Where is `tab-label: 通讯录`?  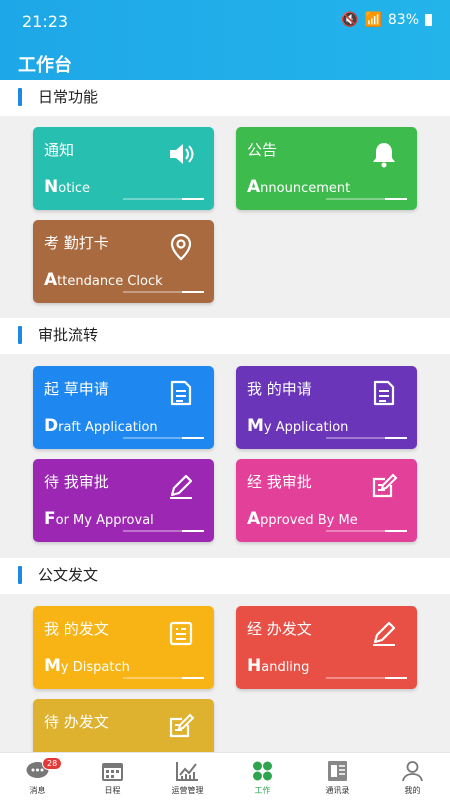 tab-label: 通讯录 is located at coordinates (337, 790).